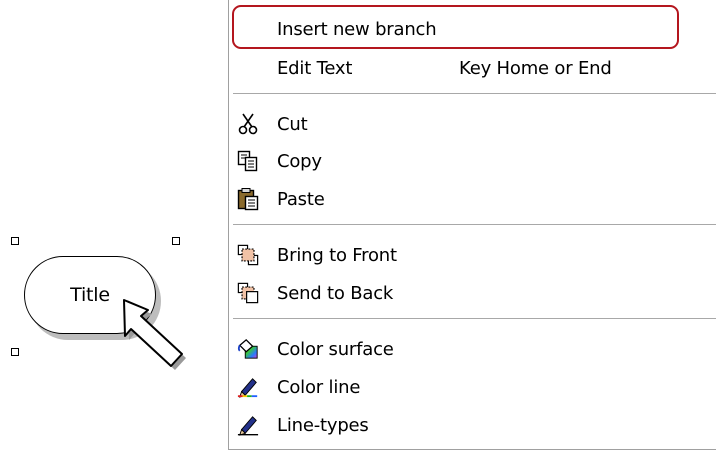  What do you see at coordinates (323, 425) in the screenshot?
I see `menu-item-label: Line-types` at bounding box center [323, 425].